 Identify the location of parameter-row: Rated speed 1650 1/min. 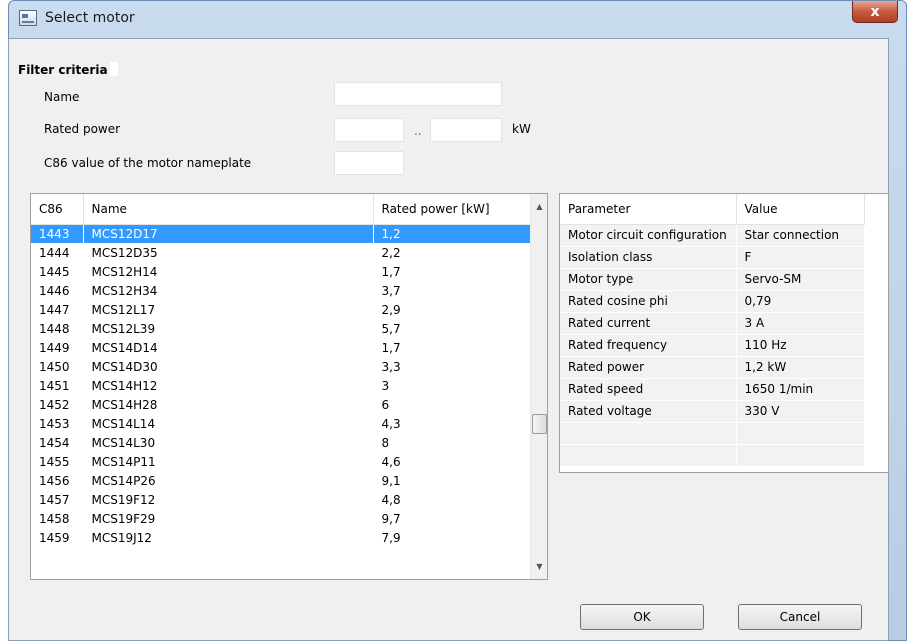
(712, 389).